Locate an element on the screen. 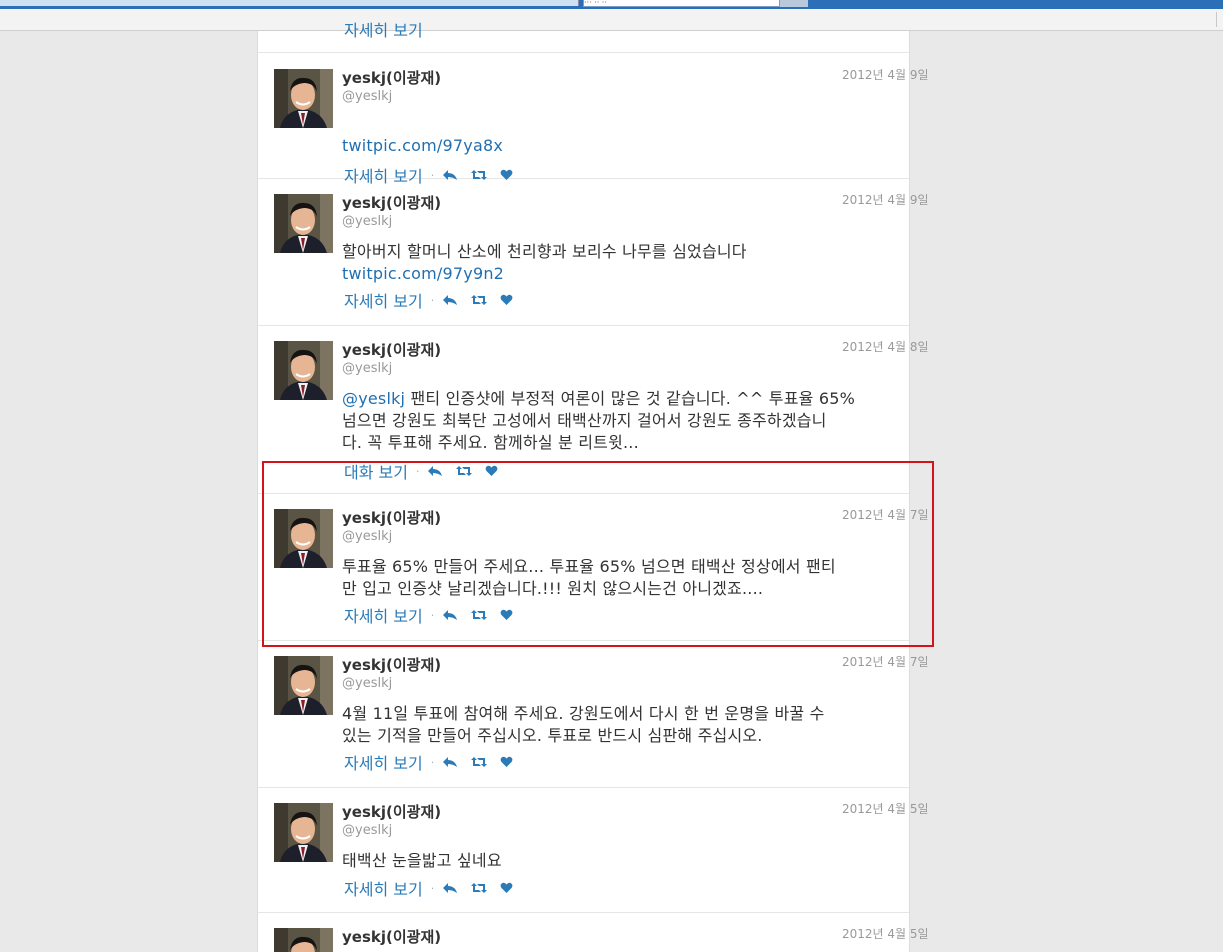  browser-toolbar is located at coordinates (611, 20).